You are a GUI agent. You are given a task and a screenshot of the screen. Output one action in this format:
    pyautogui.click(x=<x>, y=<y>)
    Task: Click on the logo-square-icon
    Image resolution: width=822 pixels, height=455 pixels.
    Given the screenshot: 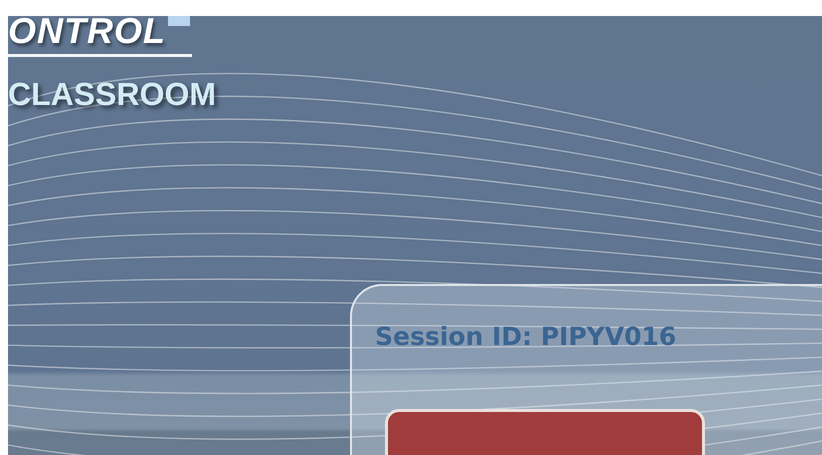 What is the action you would take?
    pyautogui.click(x=179, y=21)
    